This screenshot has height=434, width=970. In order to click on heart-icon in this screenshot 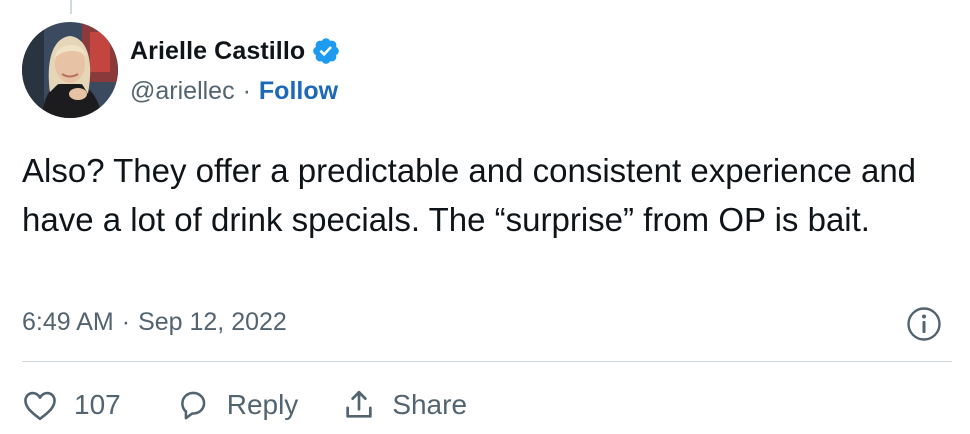, I will do `click(40, 406)`.